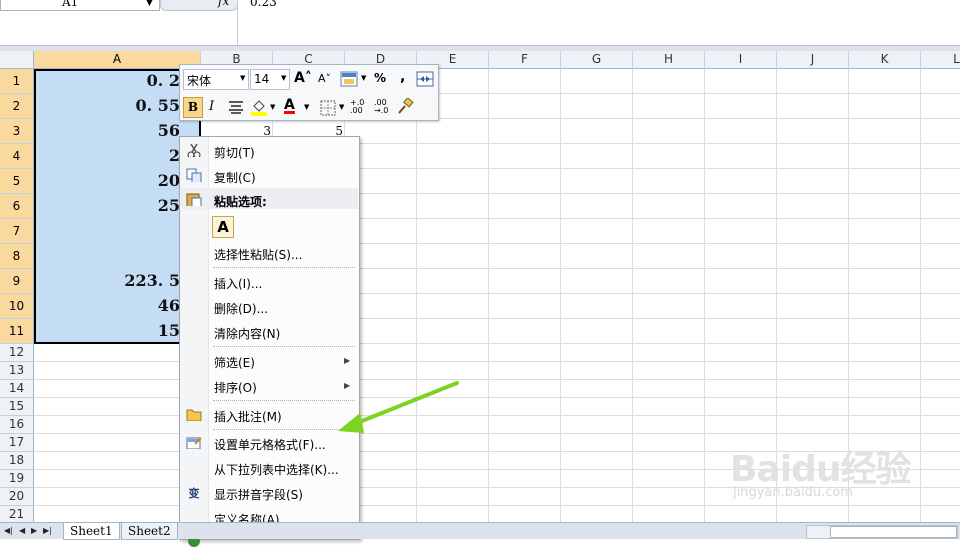 This screenshot has height=547, width=960. What do you see at coordinates (402, 77) in the screenshot?
I see `comma-style-button: ,` at bounding box center [402, 77].